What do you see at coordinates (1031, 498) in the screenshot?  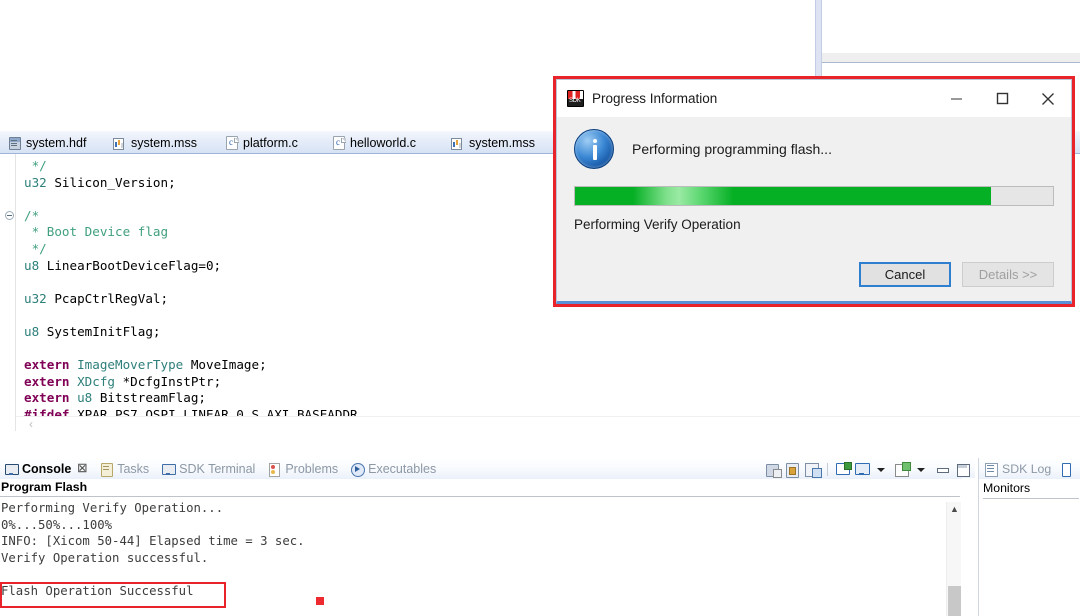 I see `monitors-divider` at bounding box center [1031, 498].